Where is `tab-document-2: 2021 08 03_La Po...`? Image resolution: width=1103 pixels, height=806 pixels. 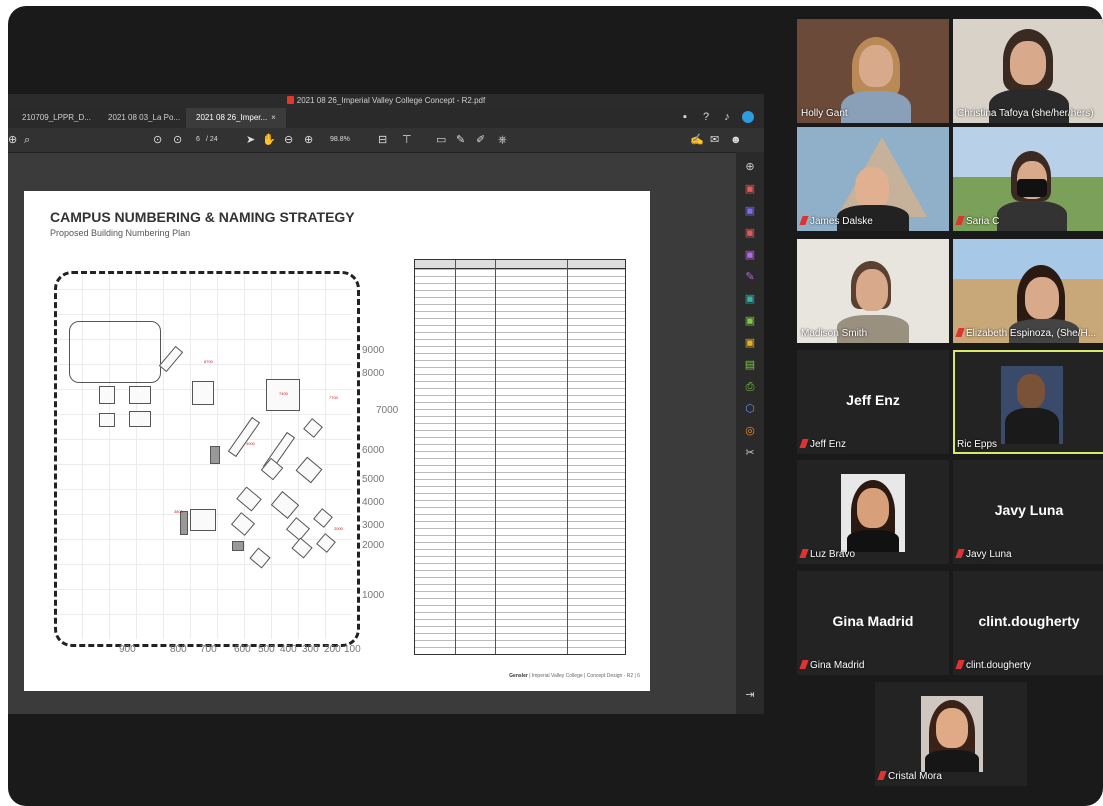 tab-document-2: 2021 08 03_La Po... is located at coordinates (144, 118).